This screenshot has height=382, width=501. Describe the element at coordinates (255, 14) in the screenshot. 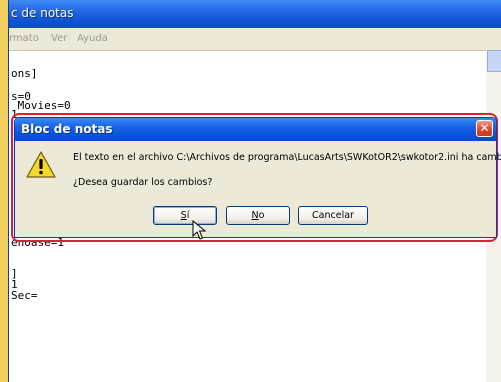

I see `notepad-titlebar: c de notas` at that location.